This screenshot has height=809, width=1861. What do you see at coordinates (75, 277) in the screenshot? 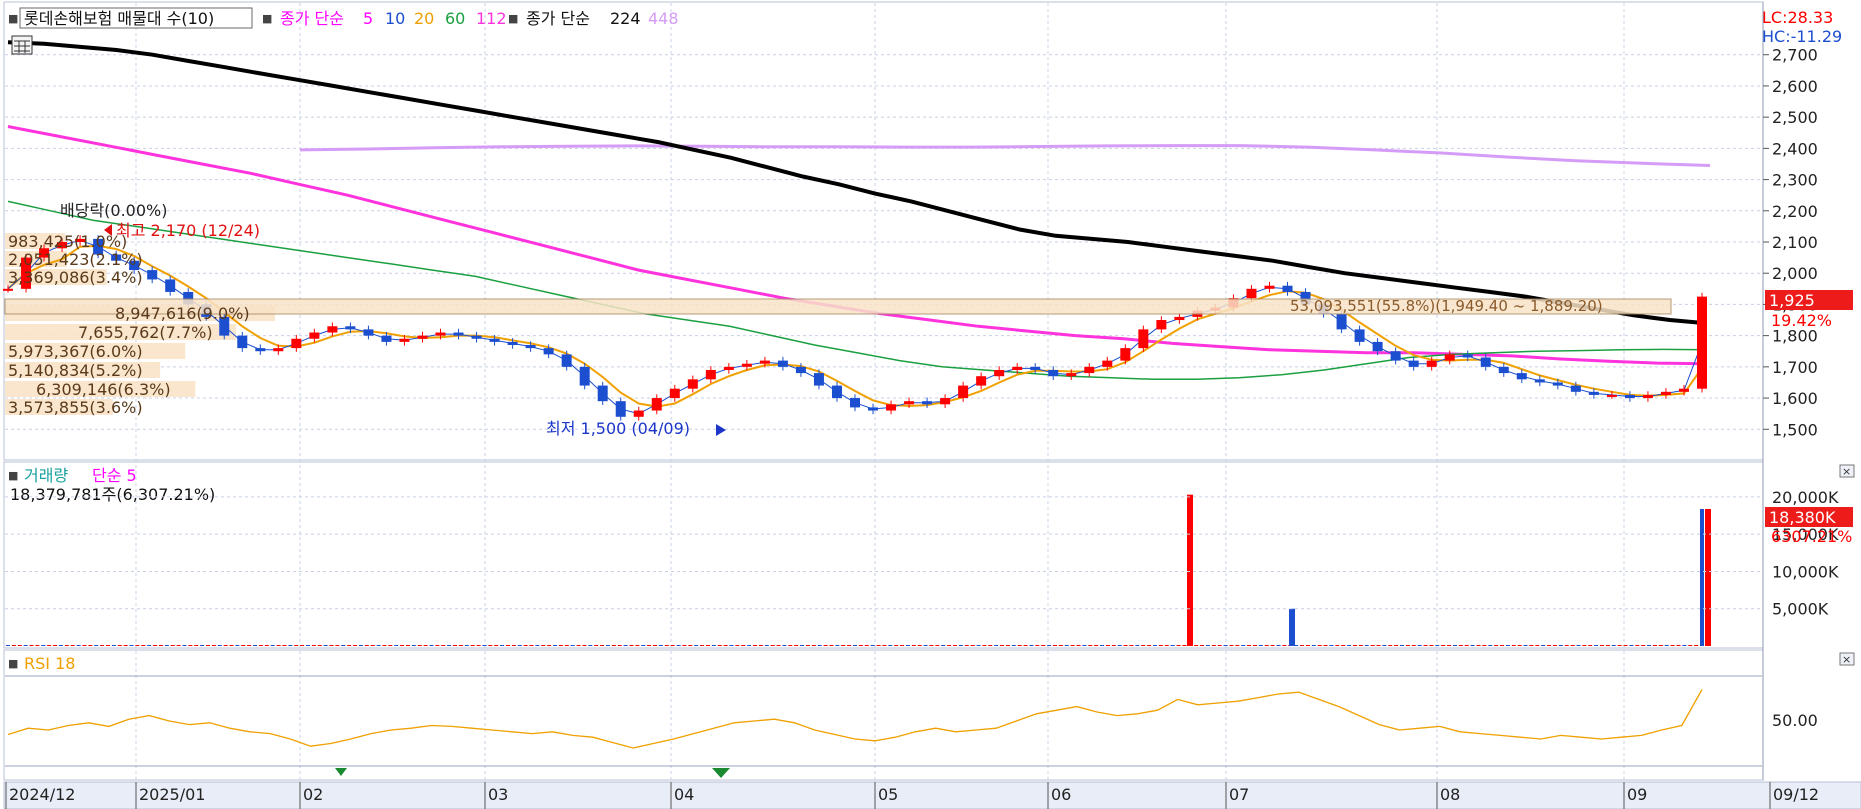
I see `volume-profile-label: 3,369,086(3.4%)` at bounding box center [75, 277].